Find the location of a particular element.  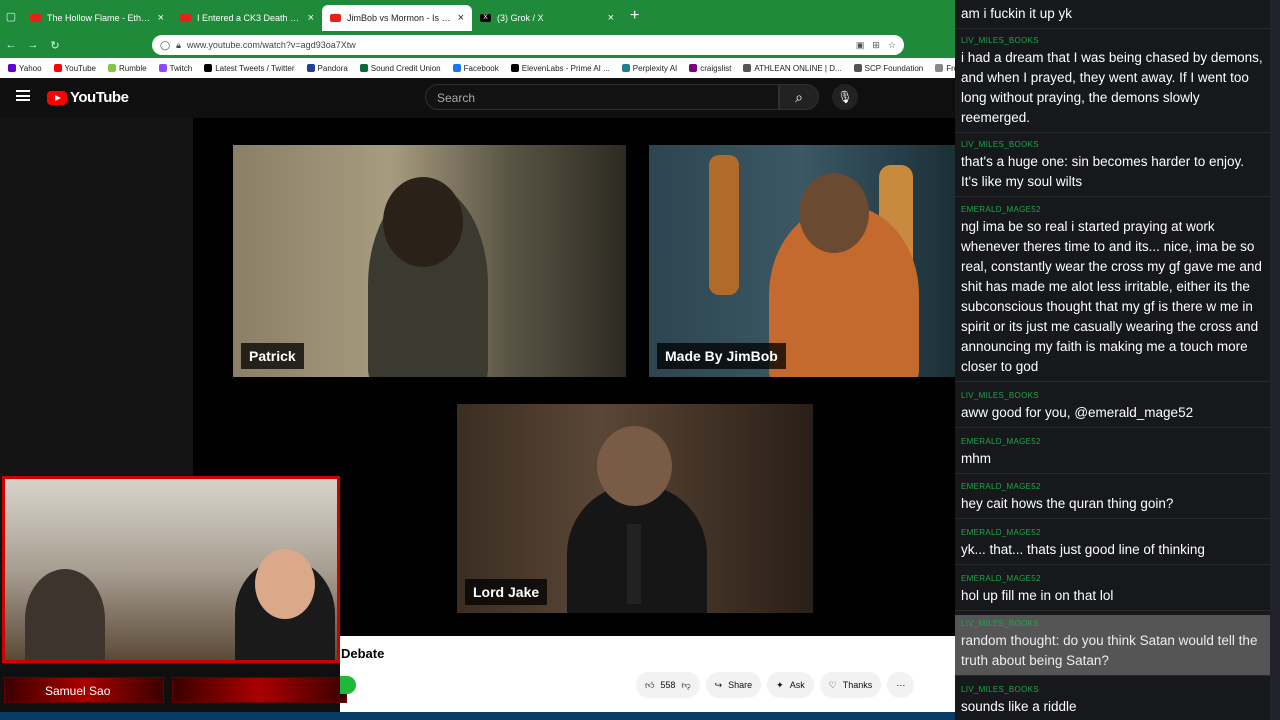

browser-tab-active: JimBob vs Mormon - Is Mormo × is located at coordinates (397, 18).